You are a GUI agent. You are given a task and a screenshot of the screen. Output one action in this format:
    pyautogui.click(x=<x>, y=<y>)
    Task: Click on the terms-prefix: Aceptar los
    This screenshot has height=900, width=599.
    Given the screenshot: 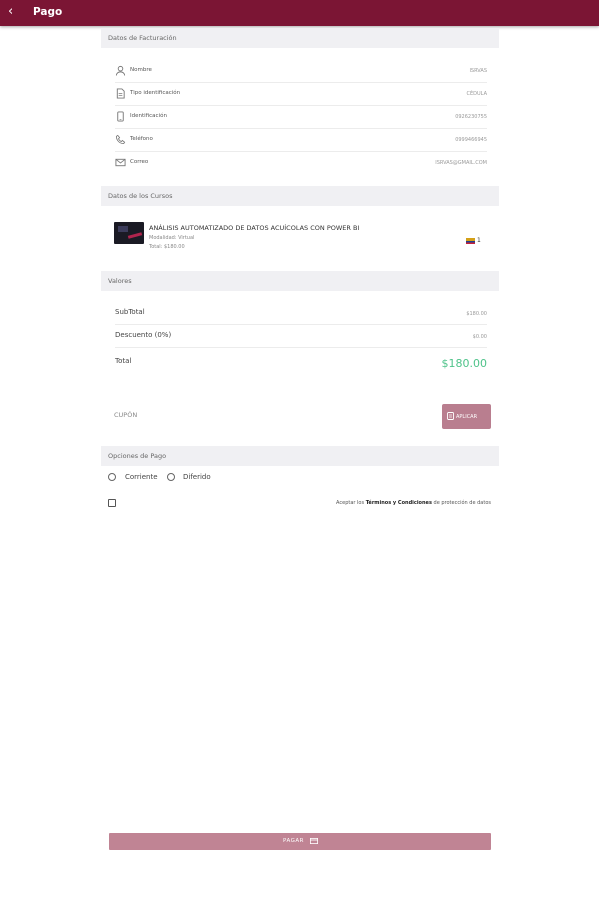 What is the action you would take?
    pyautogui.click(x=350, y=503)
    